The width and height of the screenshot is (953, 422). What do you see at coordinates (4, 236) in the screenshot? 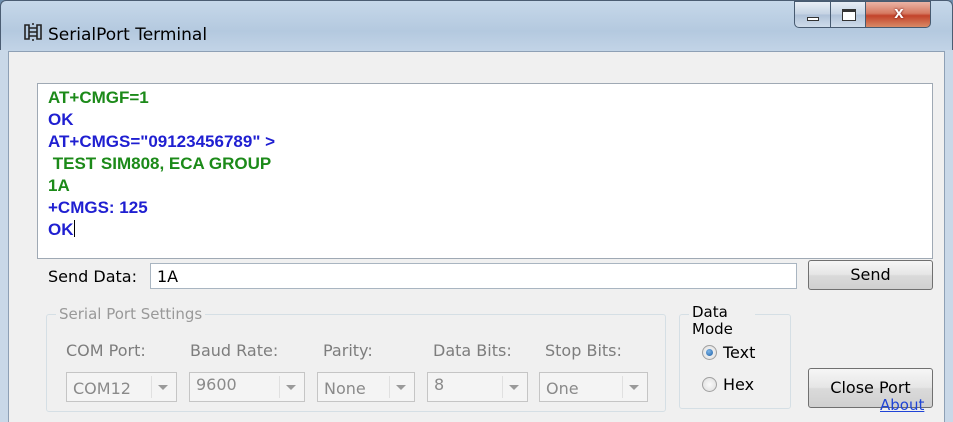
I see `window-frame-left` at bounding box center [4, 236].